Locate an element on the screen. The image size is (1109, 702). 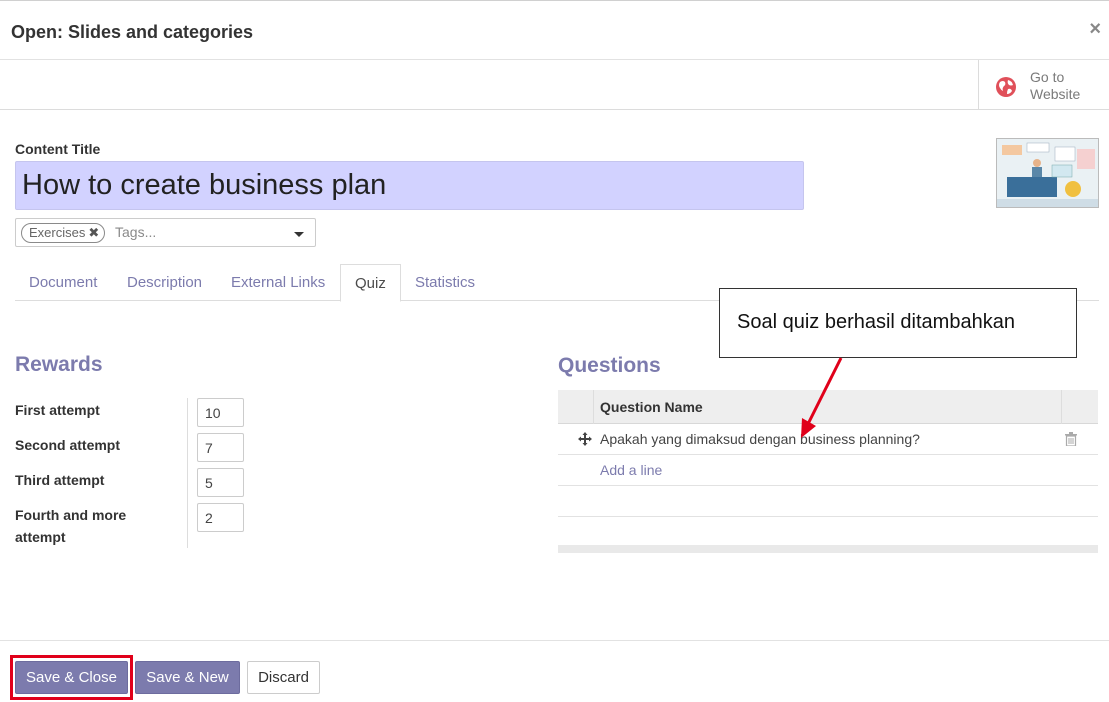
drag-handle-icon is located at coordinates (585, 439).